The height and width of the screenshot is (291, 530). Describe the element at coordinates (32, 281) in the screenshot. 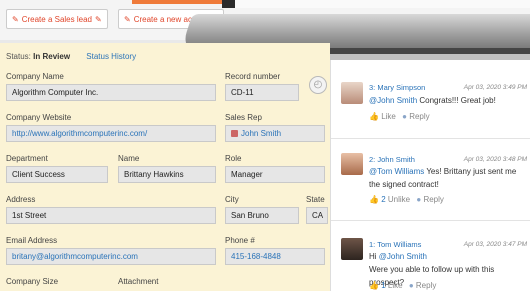

I see `company-size-label: Company Size` at that location.